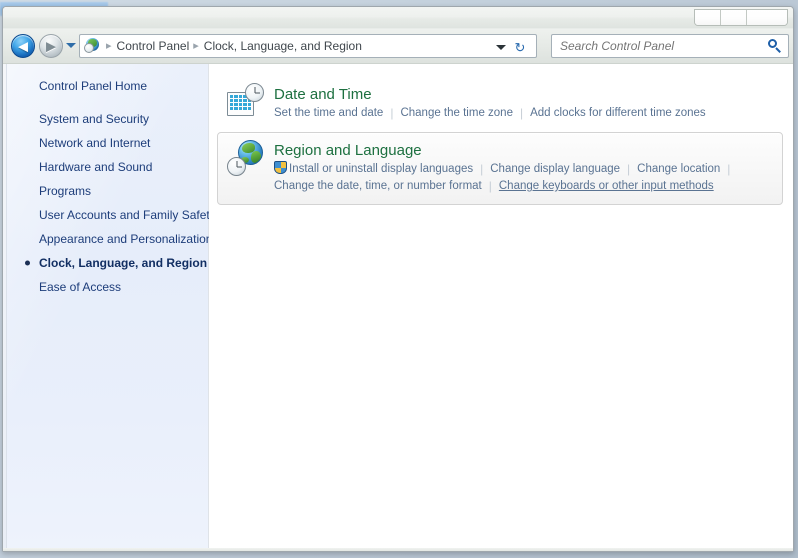 The width and height of the screenshot is (798, 558). I want to click on sidebar-item-hardware-and-sound: Hardware and Sound, so click(105, 167).